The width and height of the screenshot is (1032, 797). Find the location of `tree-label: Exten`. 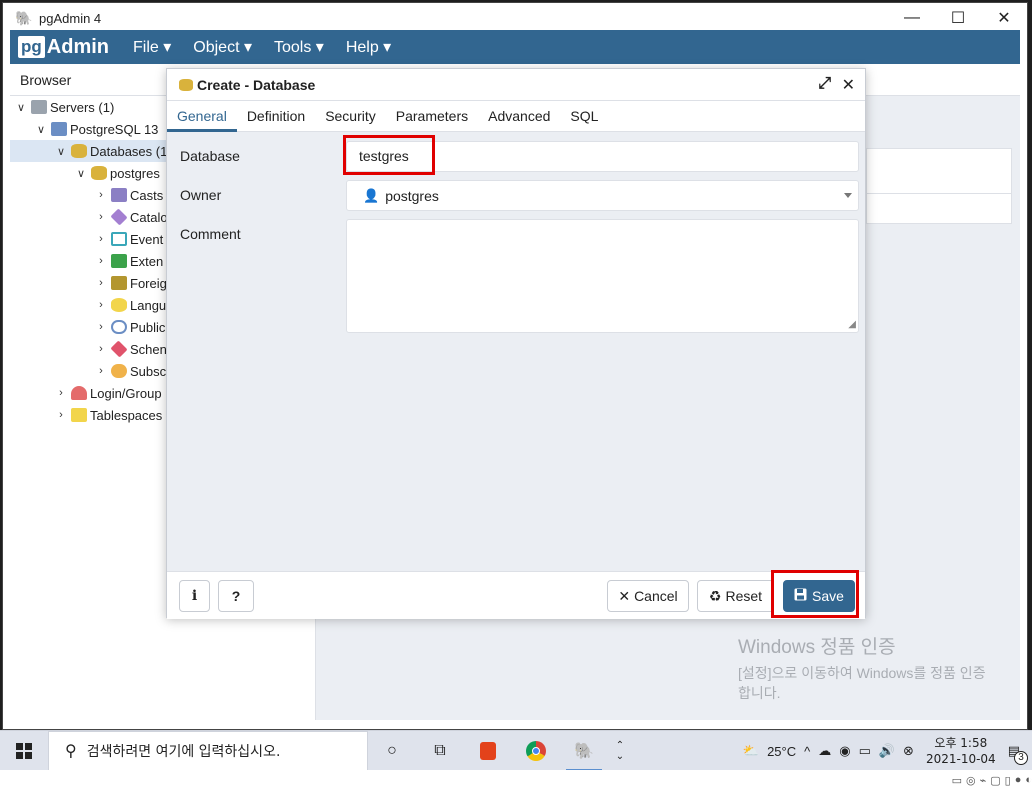

tree-label: Exten is located at coordinates (147, 261).